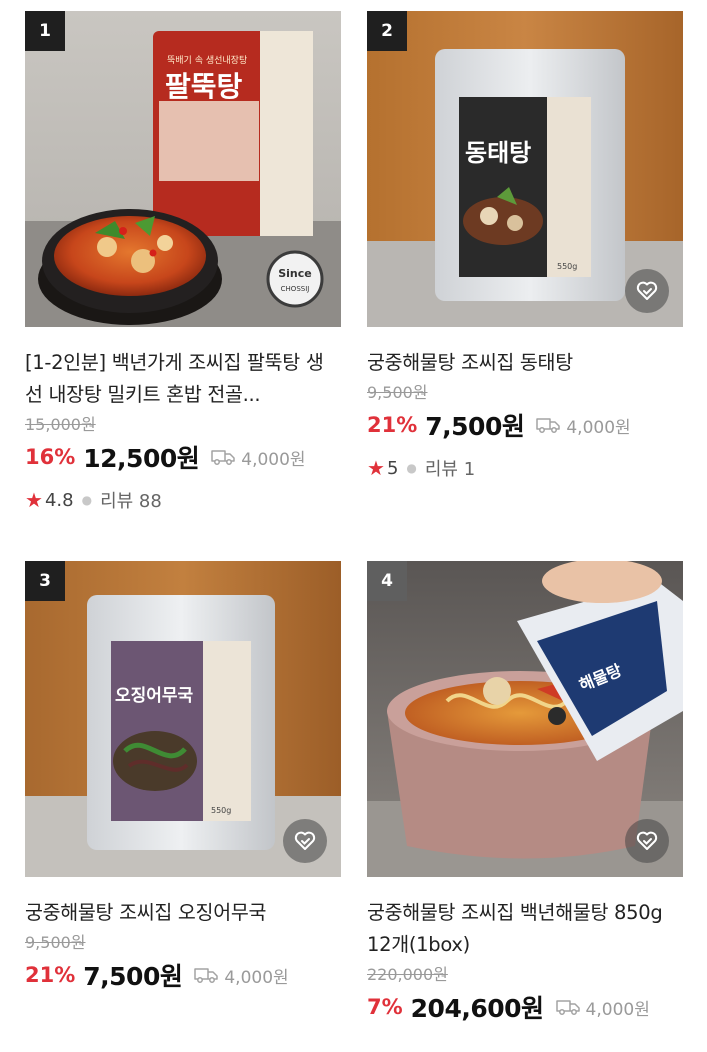 This screenshot has height=1052, width=707. I want to click on original-price-2: 9,500원, so click(397, 392).